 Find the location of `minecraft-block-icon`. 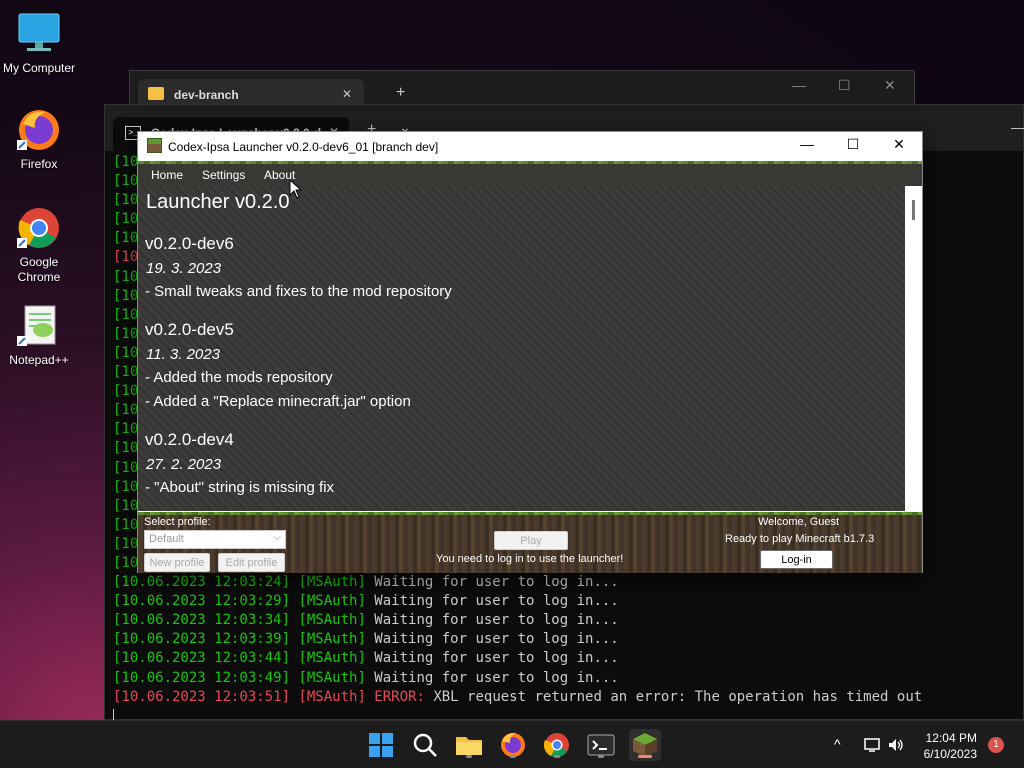

minecraft-block-icon is located at coordinates (154, 145).